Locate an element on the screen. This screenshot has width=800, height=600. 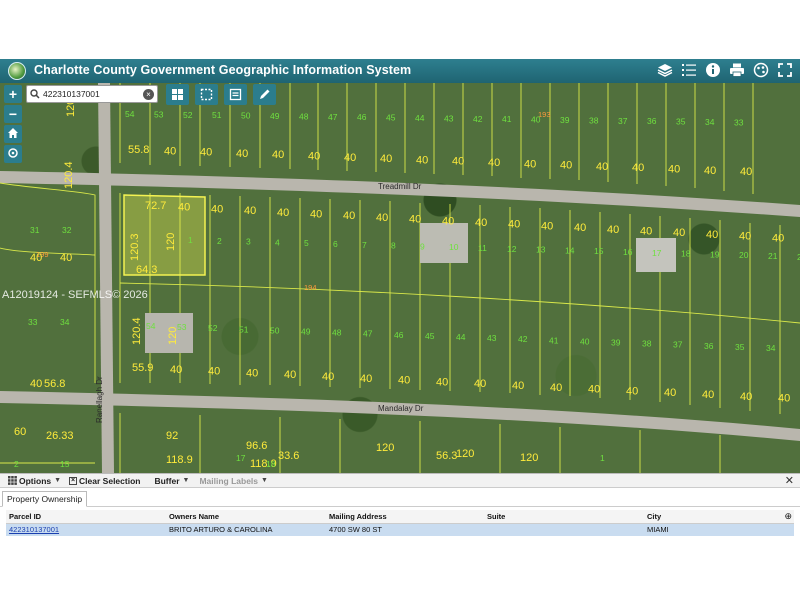
search-icon is located at coordinates (35, 94).